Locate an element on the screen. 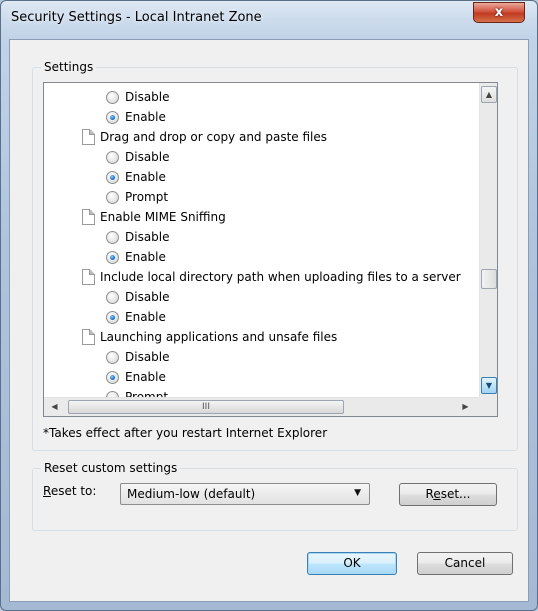  horizontal-scroll-thumb: III is located at coordinates (206, 407).